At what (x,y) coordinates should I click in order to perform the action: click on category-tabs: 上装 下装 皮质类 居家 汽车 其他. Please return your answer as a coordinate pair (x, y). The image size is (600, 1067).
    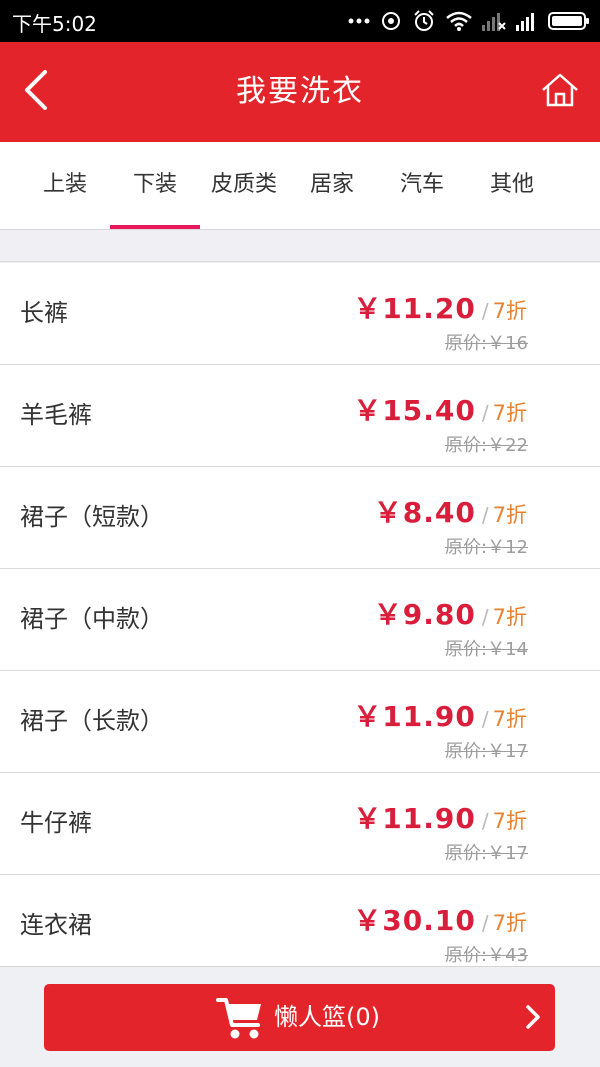
    Looking at the image, I should click on (300, 186).